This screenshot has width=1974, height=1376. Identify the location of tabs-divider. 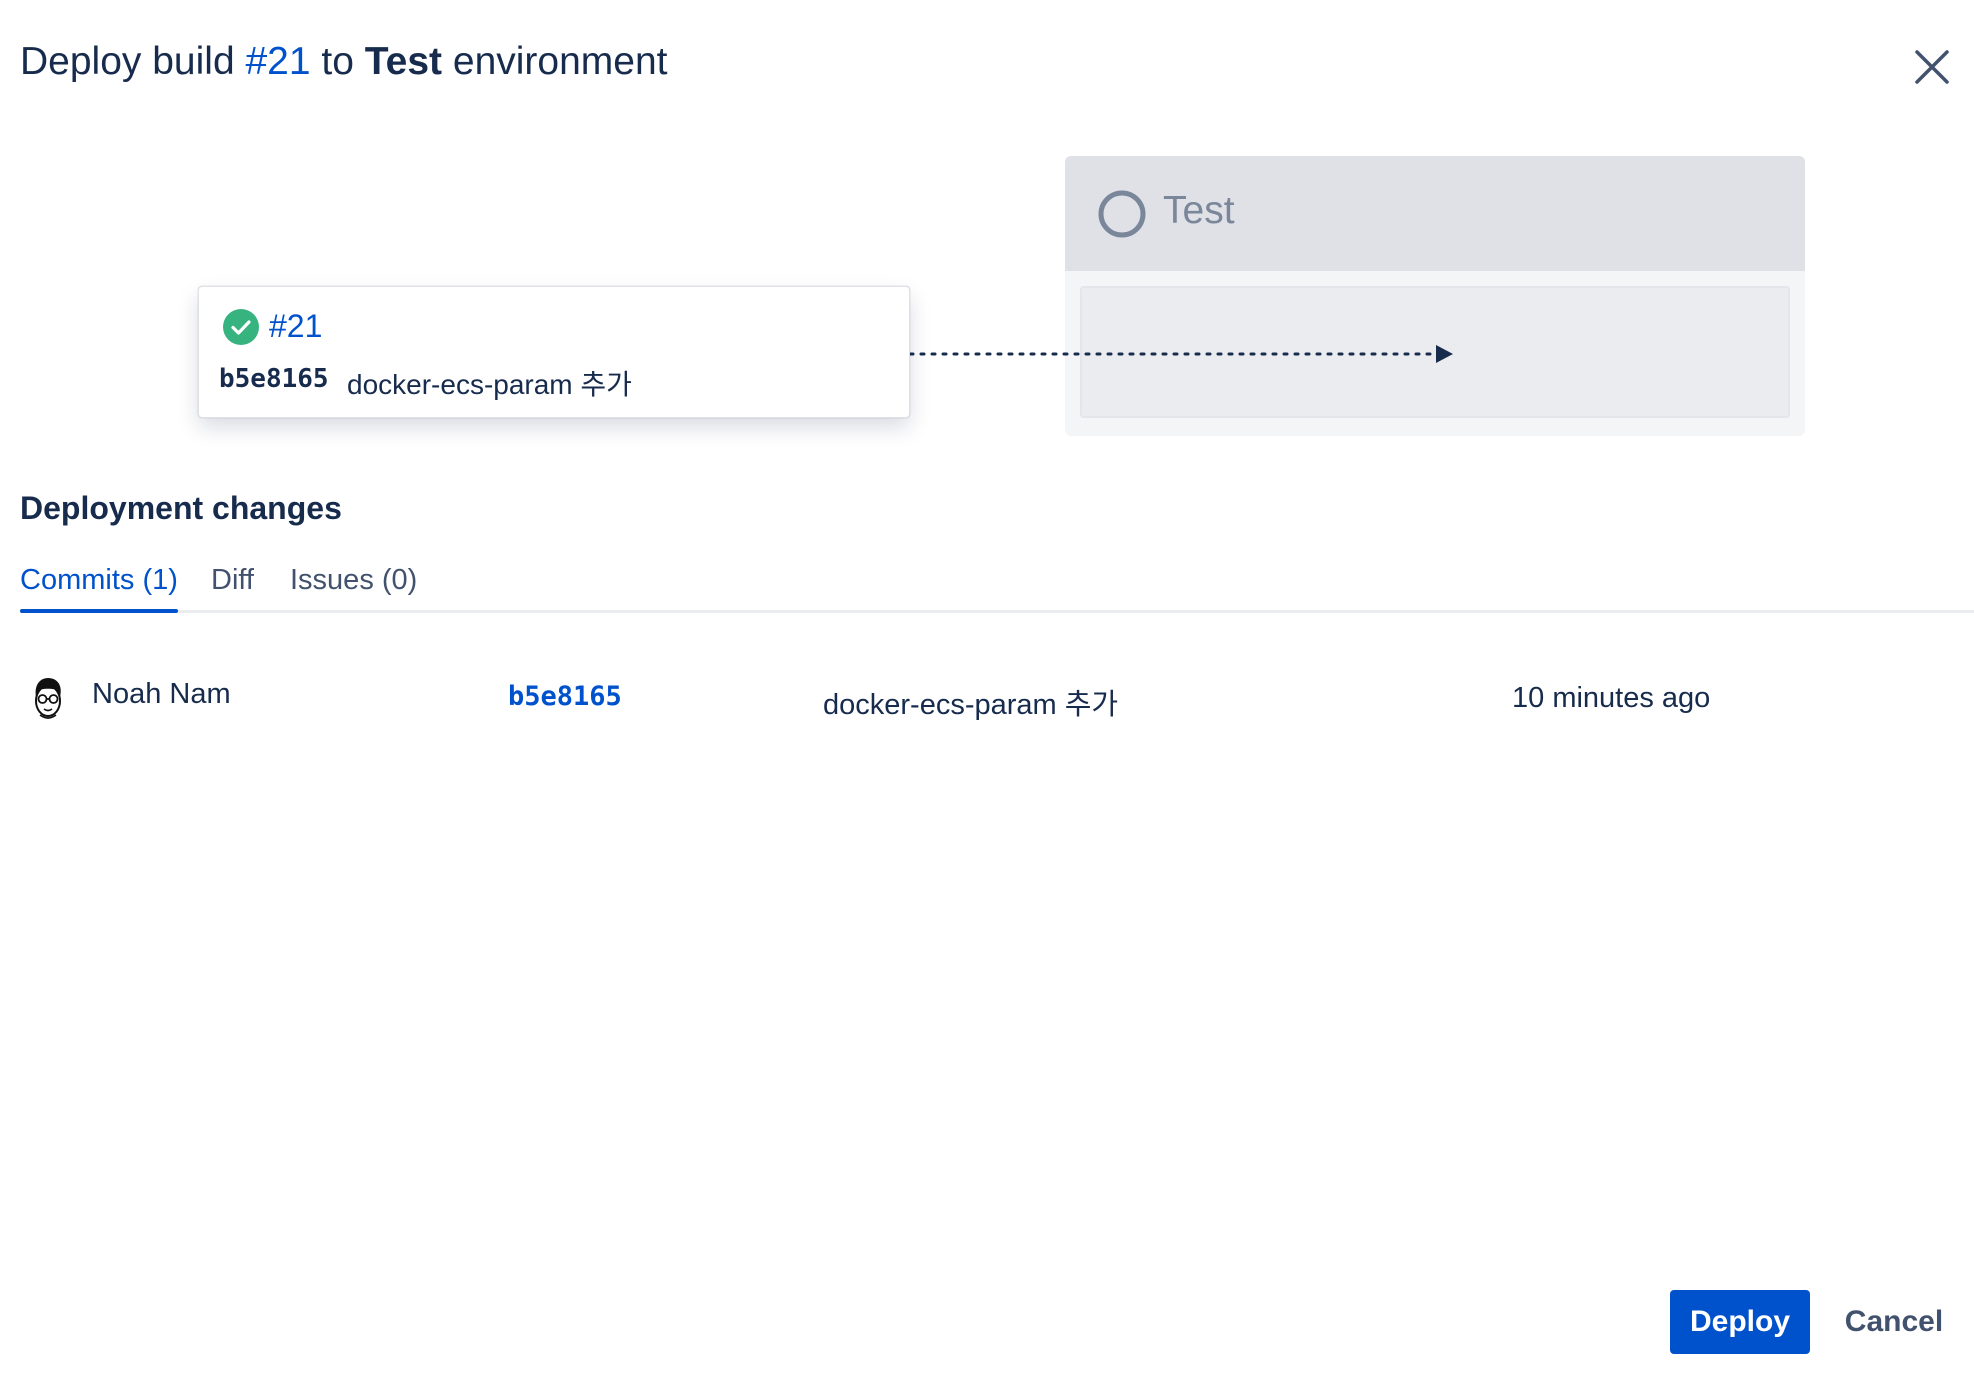
(997, 611).